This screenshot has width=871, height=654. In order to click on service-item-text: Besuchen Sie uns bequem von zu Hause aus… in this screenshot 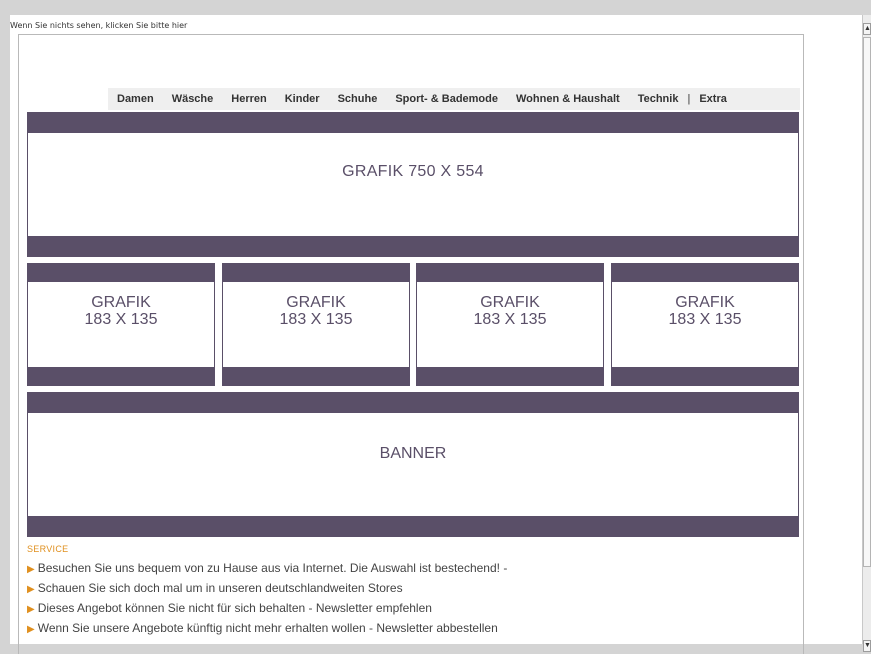, I will do `click(272, 568)`.